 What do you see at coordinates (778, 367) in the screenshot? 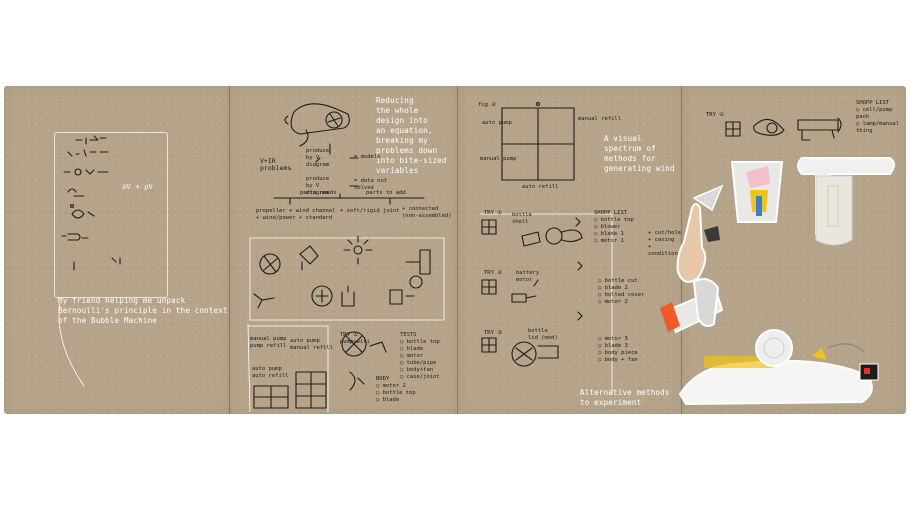
I see `fan-rig-on-cloth-photo` at bounding box center [778, 367].